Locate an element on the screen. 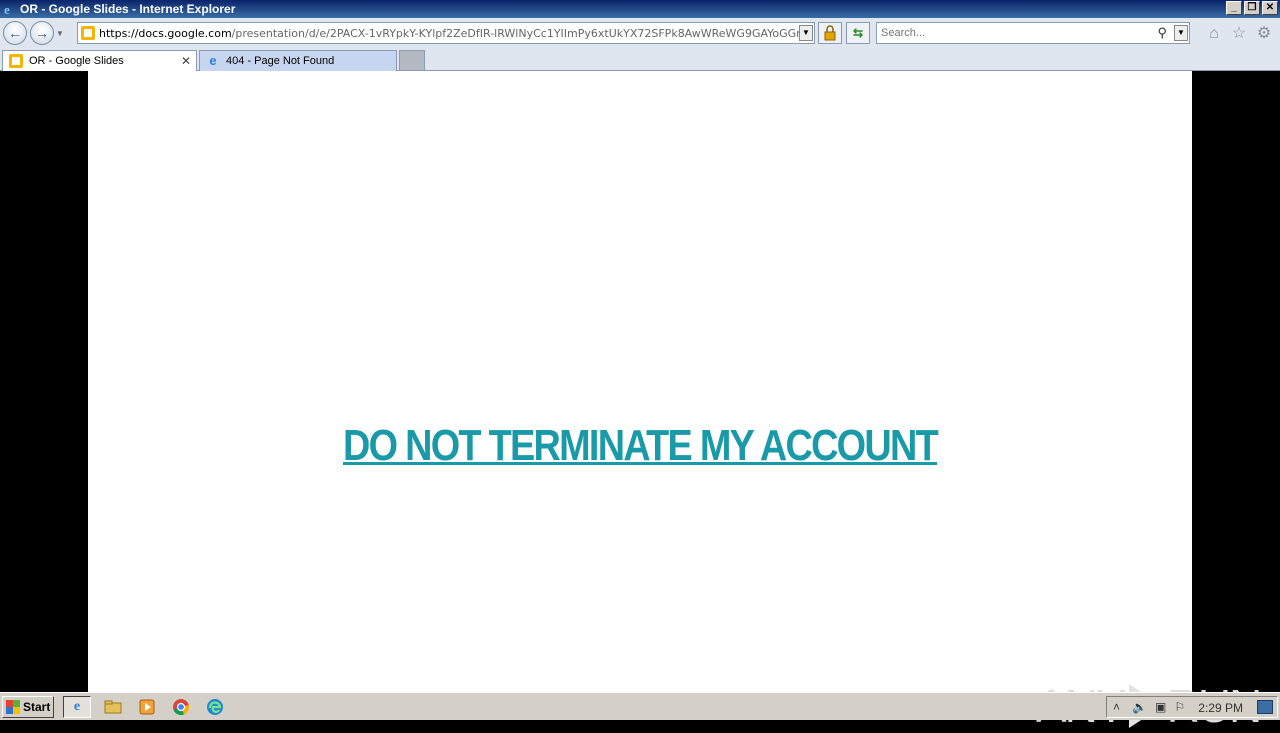 The width and height of the screenshot is (1280, 733). google-slides-icon is located at coordinates (16, 61).